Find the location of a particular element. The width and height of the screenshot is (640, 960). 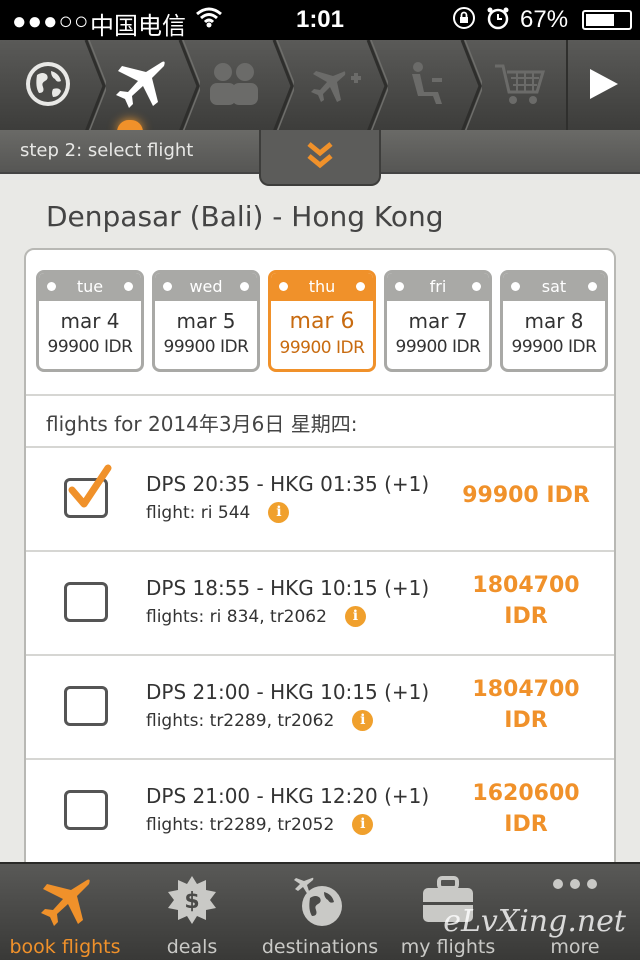

double-chevron-down-icon is located at coordinates (320, 157).